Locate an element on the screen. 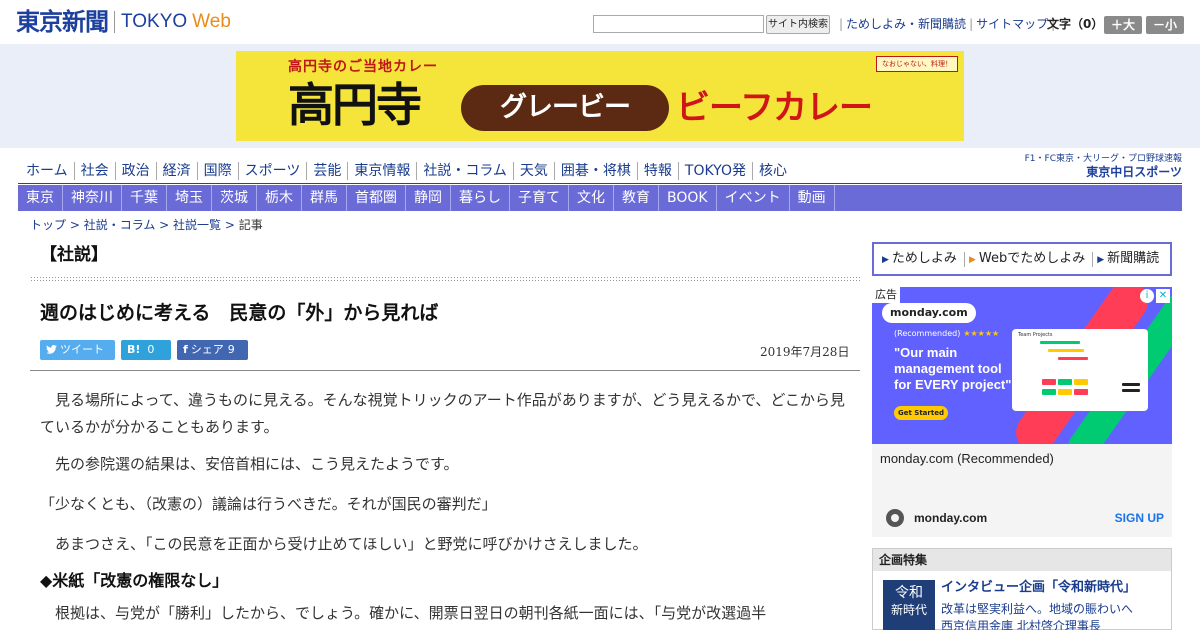 This screenshot has height=630, width=1200. hatena-bookmark-button: B! 0 is located at coordinates (146, 350).